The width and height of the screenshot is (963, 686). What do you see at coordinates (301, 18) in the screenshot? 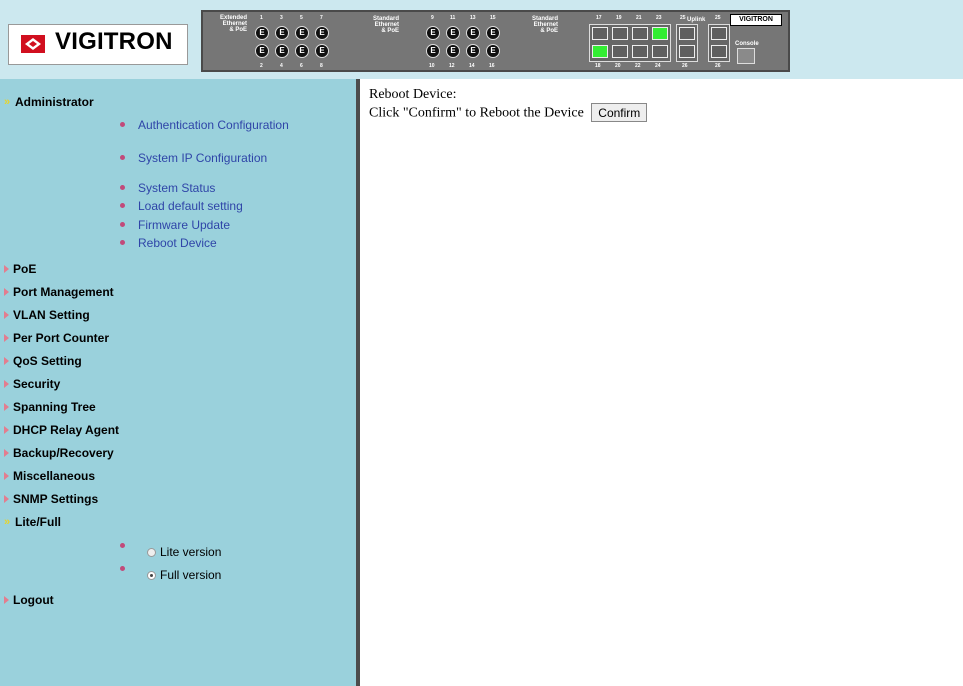
I see `port-number: 5` at bounding box center [301, 18].